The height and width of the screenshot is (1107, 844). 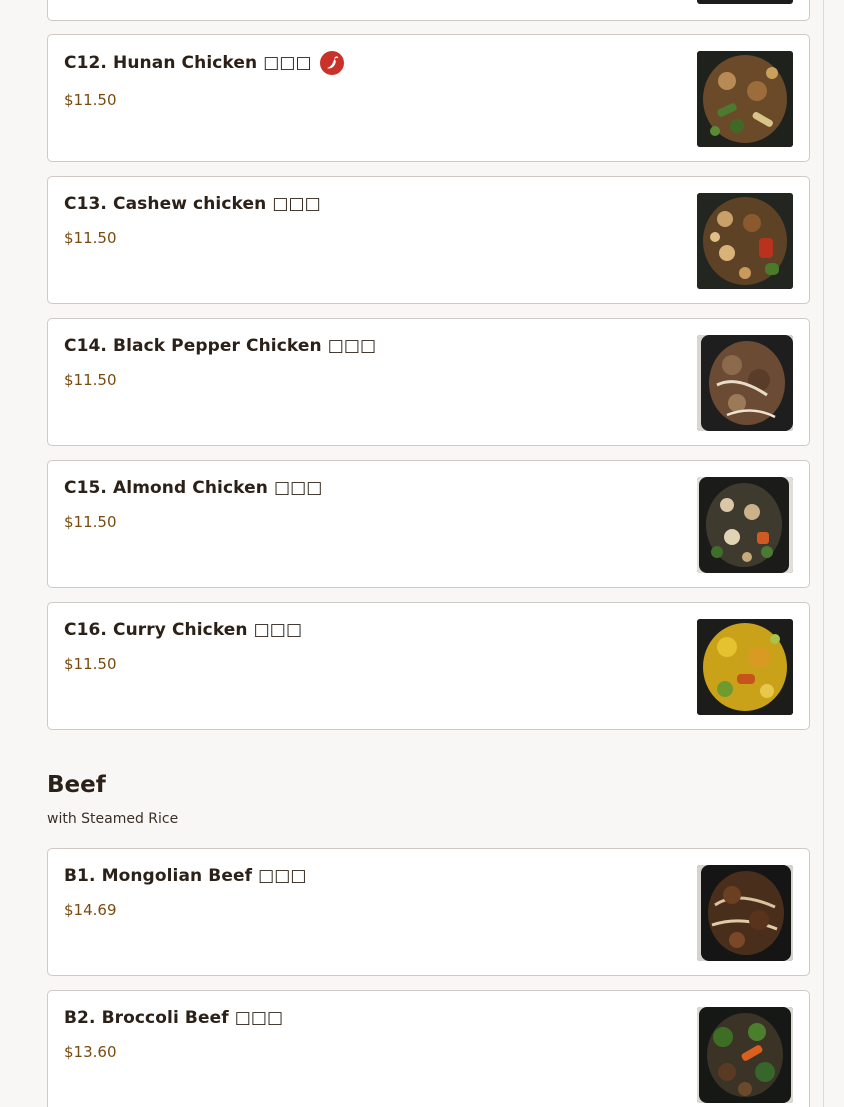 I want to click on cashew-chicken-photo, so click(x=745, y=241).